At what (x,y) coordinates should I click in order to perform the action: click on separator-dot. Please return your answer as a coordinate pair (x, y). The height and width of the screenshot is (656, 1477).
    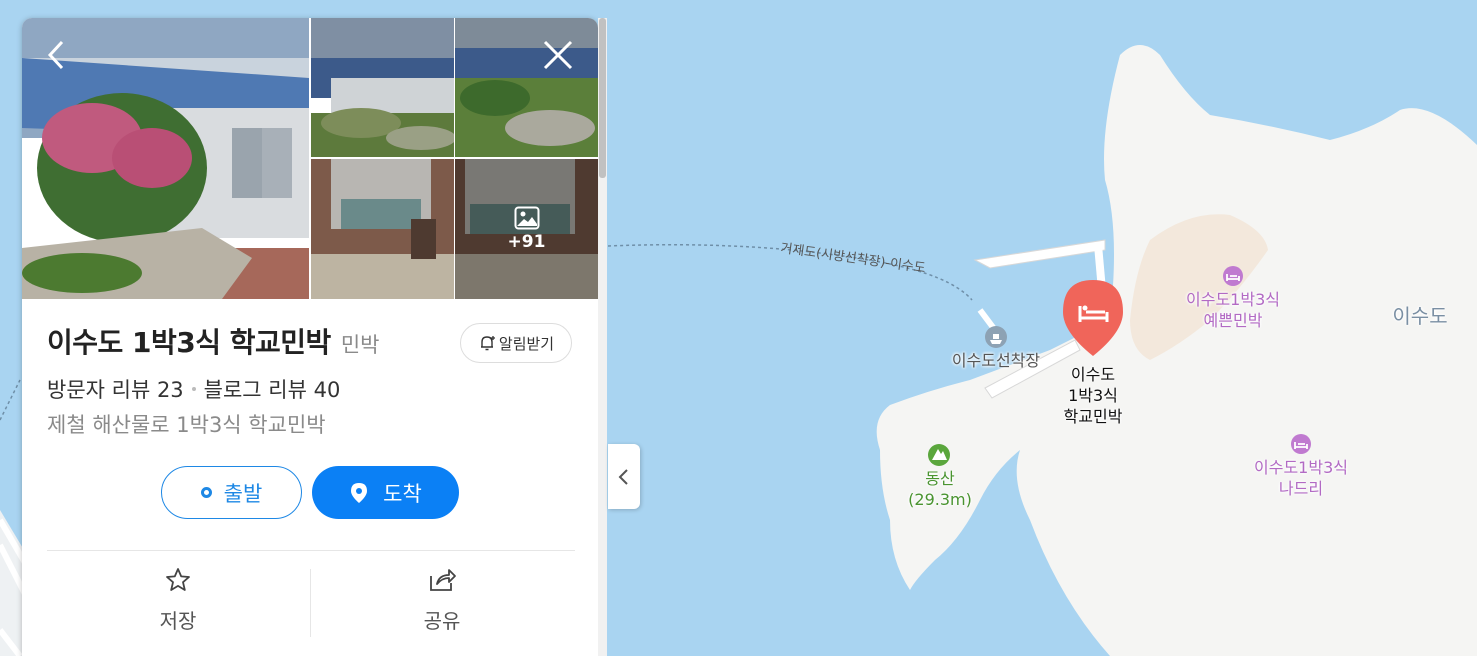
    Looking at the image, I should click on (193, 389).